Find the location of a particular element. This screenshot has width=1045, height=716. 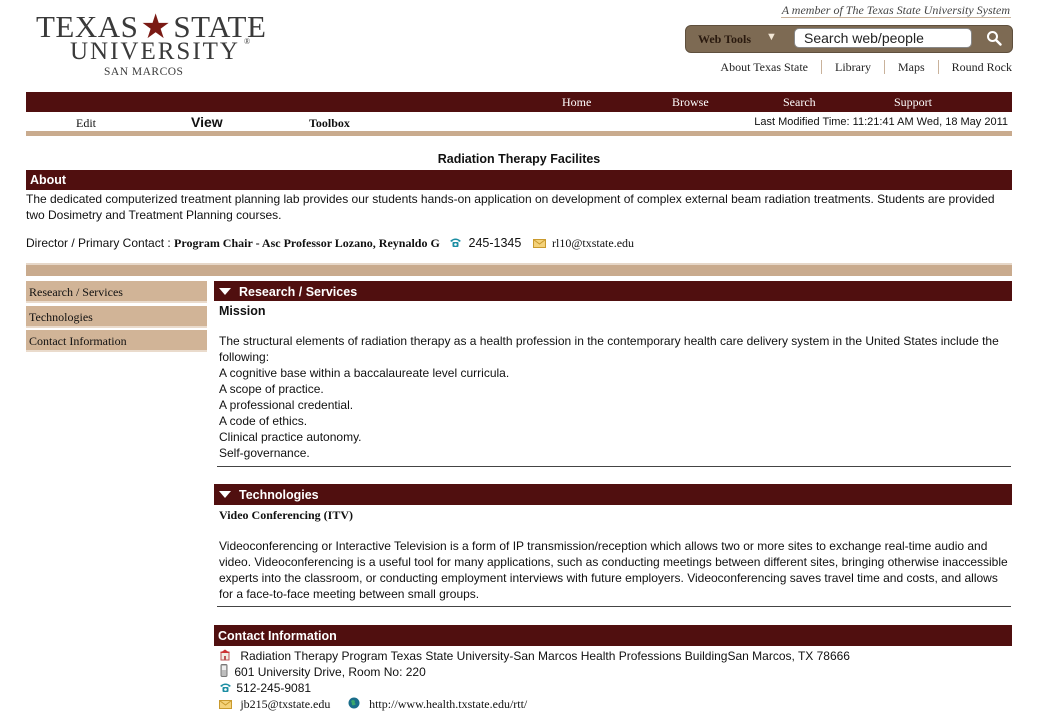

list-item: A professional credential. is located at coordinates (286, 405).